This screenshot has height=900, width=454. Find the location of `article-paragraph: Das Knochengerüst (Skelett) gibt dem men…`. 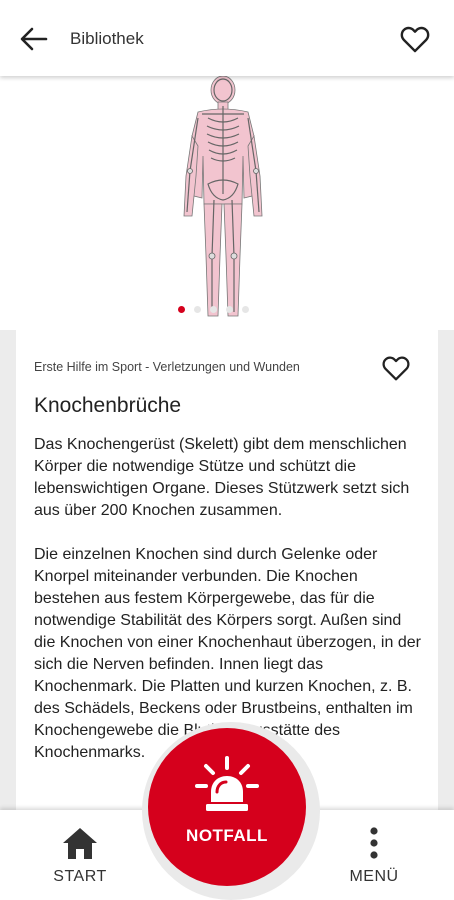

article-paragraph: Das Knochengerüst (Skelett) gibt dem men… is located at coordinates (222, 477).